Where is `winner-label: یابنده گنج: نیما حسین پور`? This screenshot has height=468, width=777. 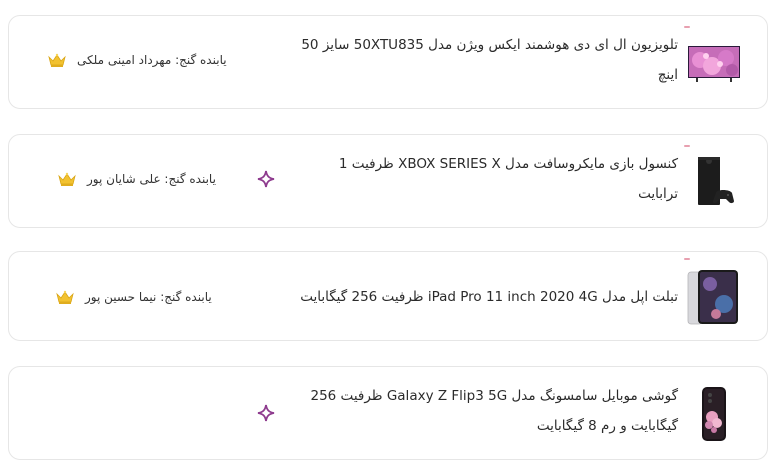 winner-label: یابنده گنج: نیما حسین پور is located at coordinates (133, 297).